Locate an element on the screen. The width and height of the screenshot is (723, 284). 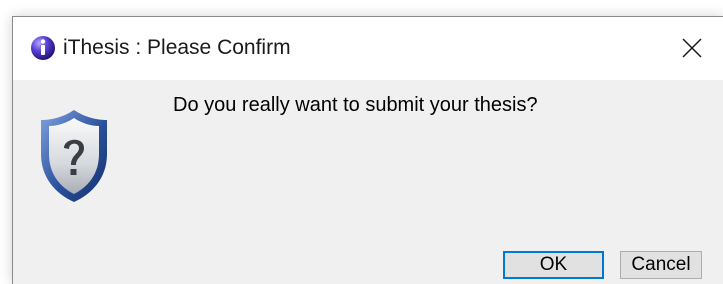
dialog-title: iThesis : Please Confirm is located at coordinates (177, 47).